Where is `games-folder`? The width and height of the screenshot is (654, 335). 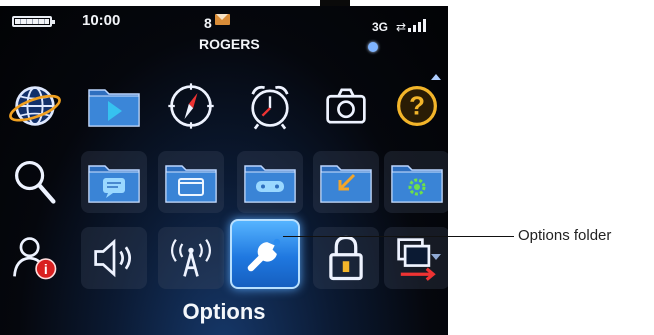
games-folder is located at coordinates (270, 182).